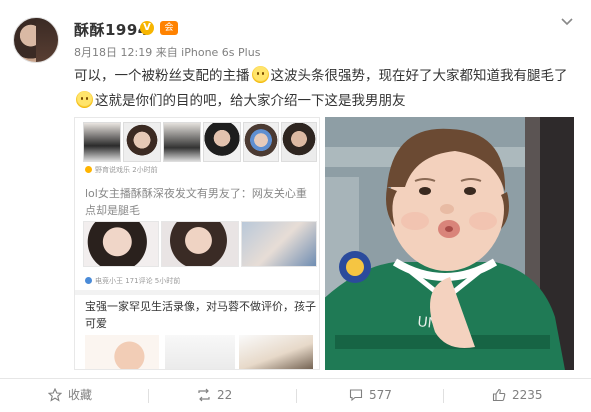 This screenshot has height=412, width=591. I want to click on star-icon, so click(55, 394).